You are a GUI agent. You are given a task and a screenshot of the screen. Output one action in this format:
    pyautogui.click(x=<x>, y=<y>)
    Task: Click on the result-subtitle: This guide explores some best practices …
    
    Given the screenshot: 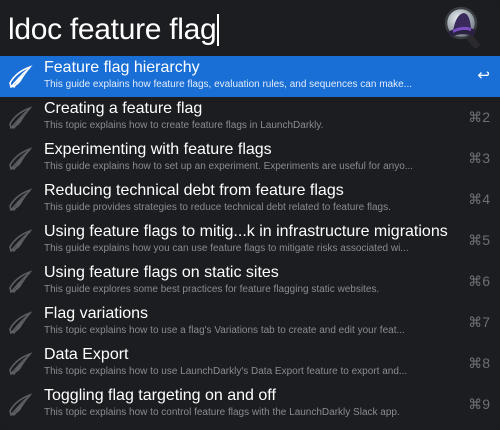 What is the action you would take?
    pyautogui.click(x=212, y=289)
    